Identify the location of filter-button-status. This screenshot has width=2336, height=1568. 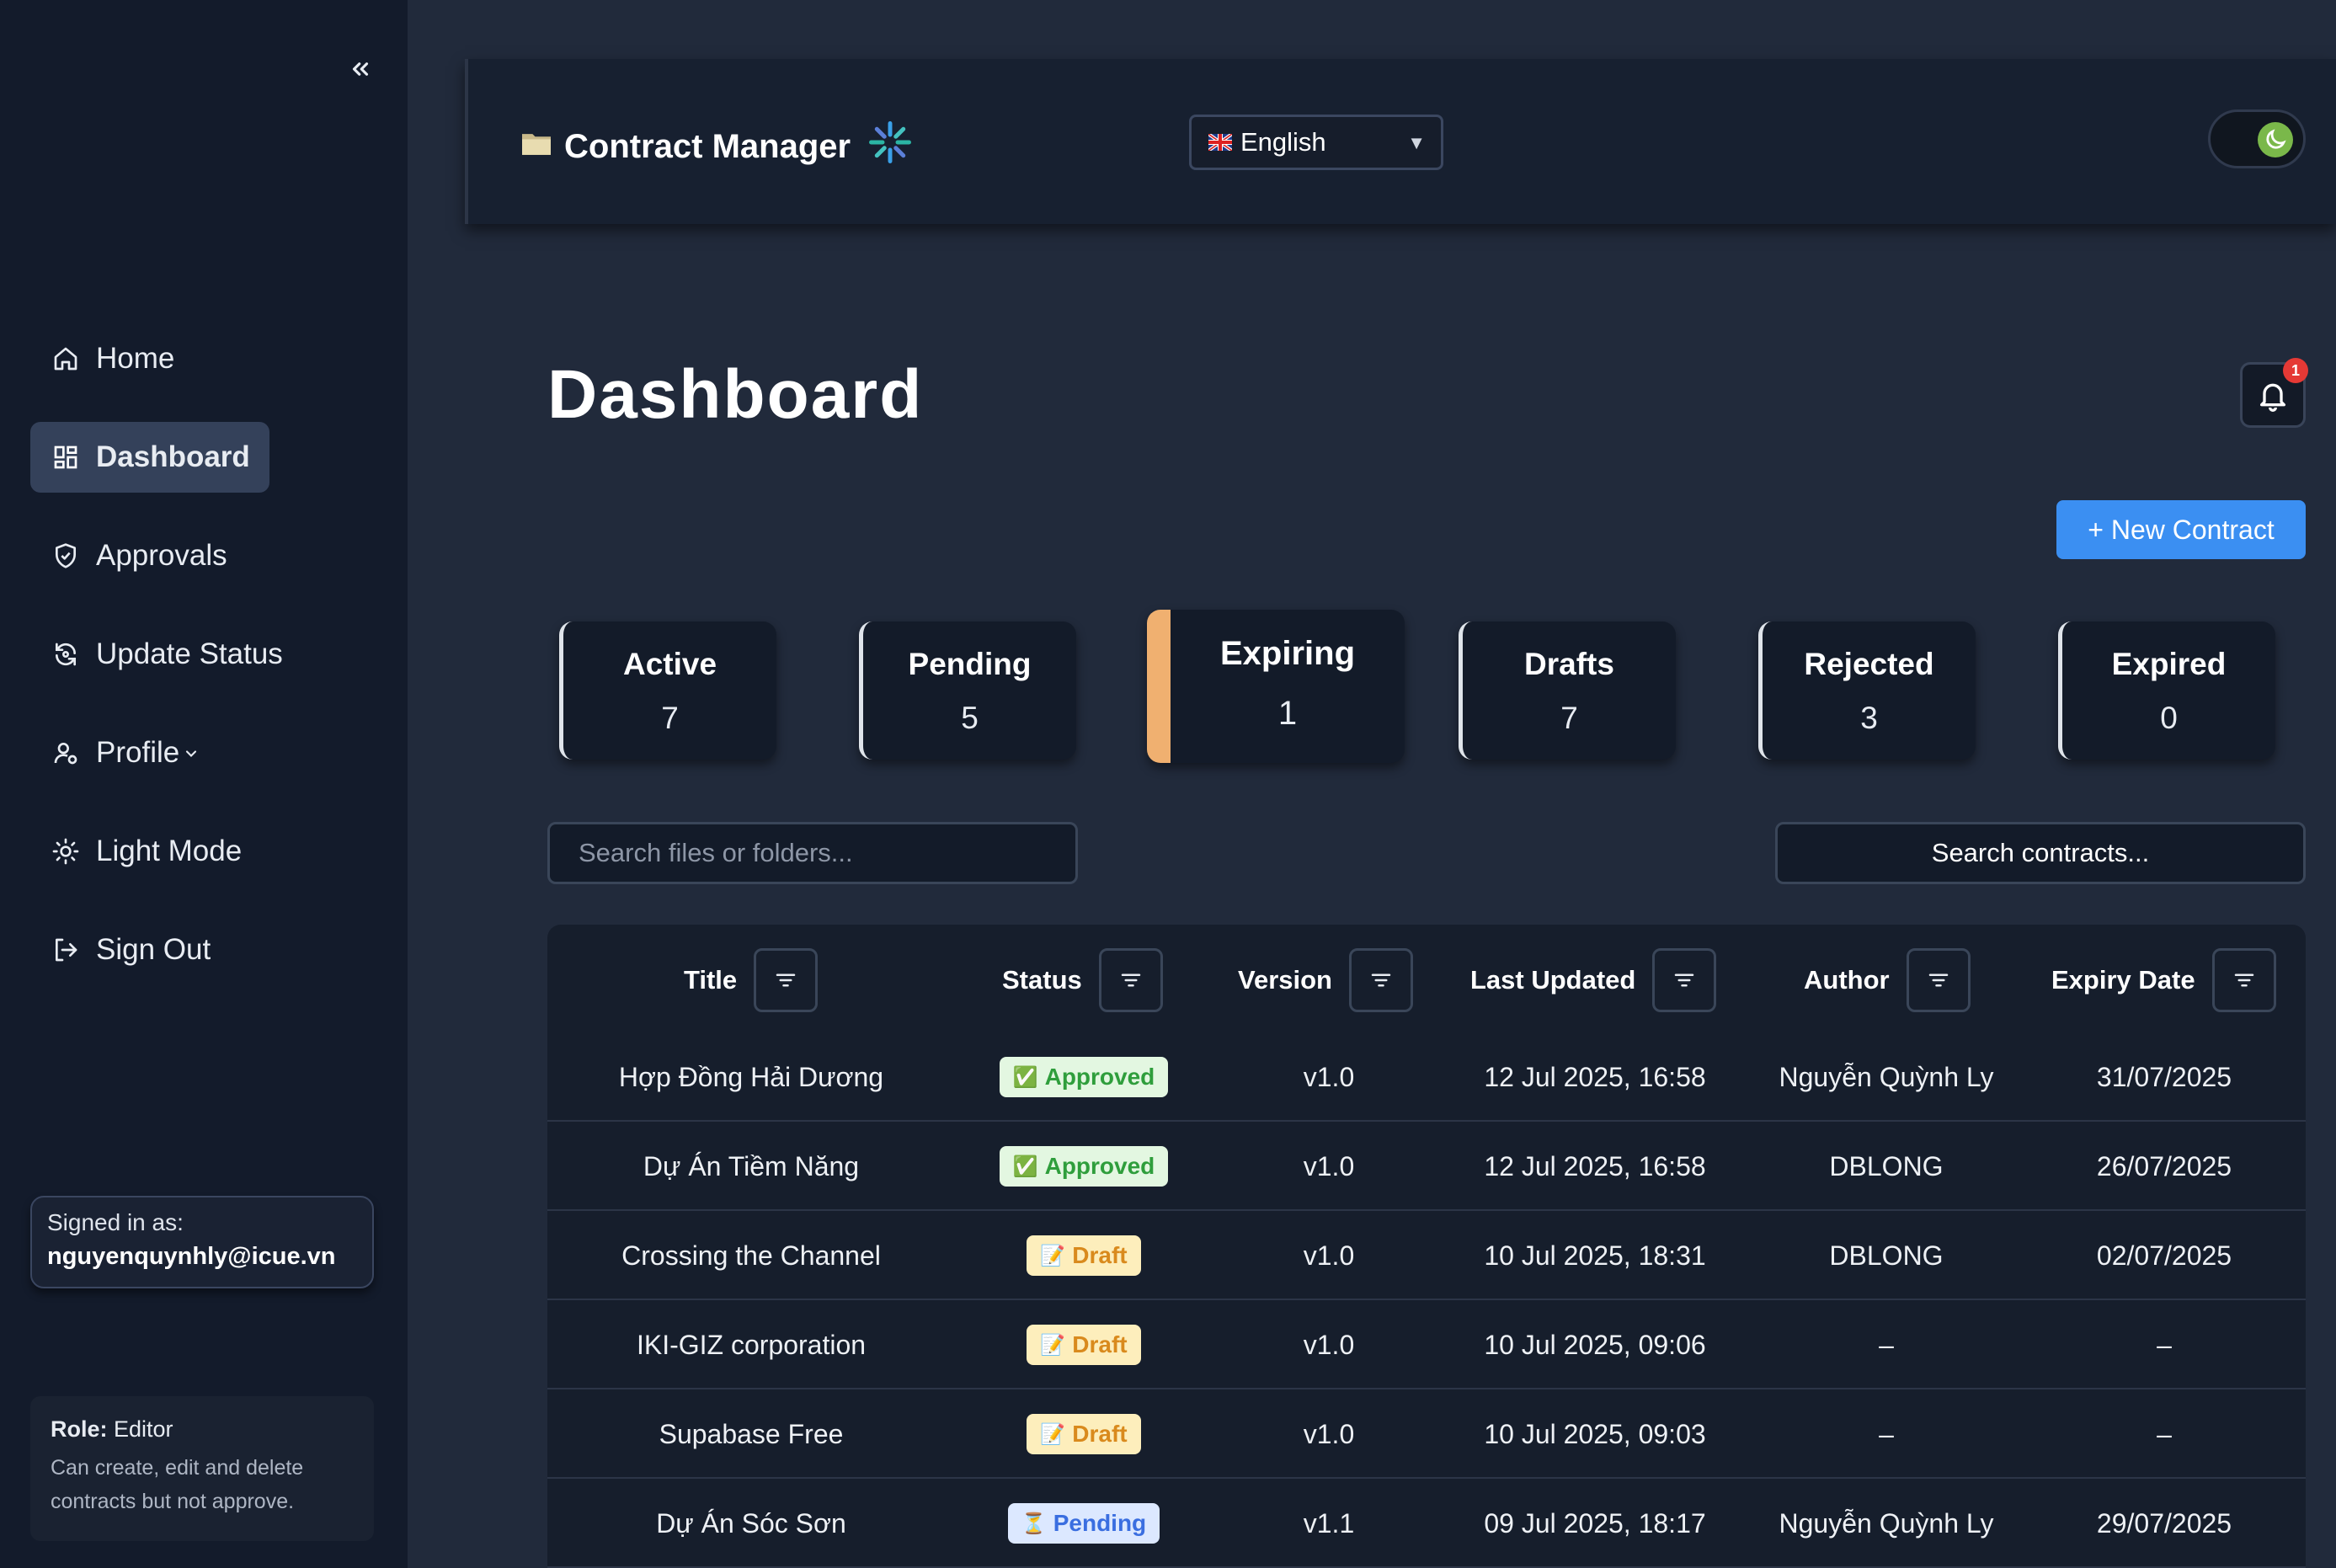
(1130, 980).